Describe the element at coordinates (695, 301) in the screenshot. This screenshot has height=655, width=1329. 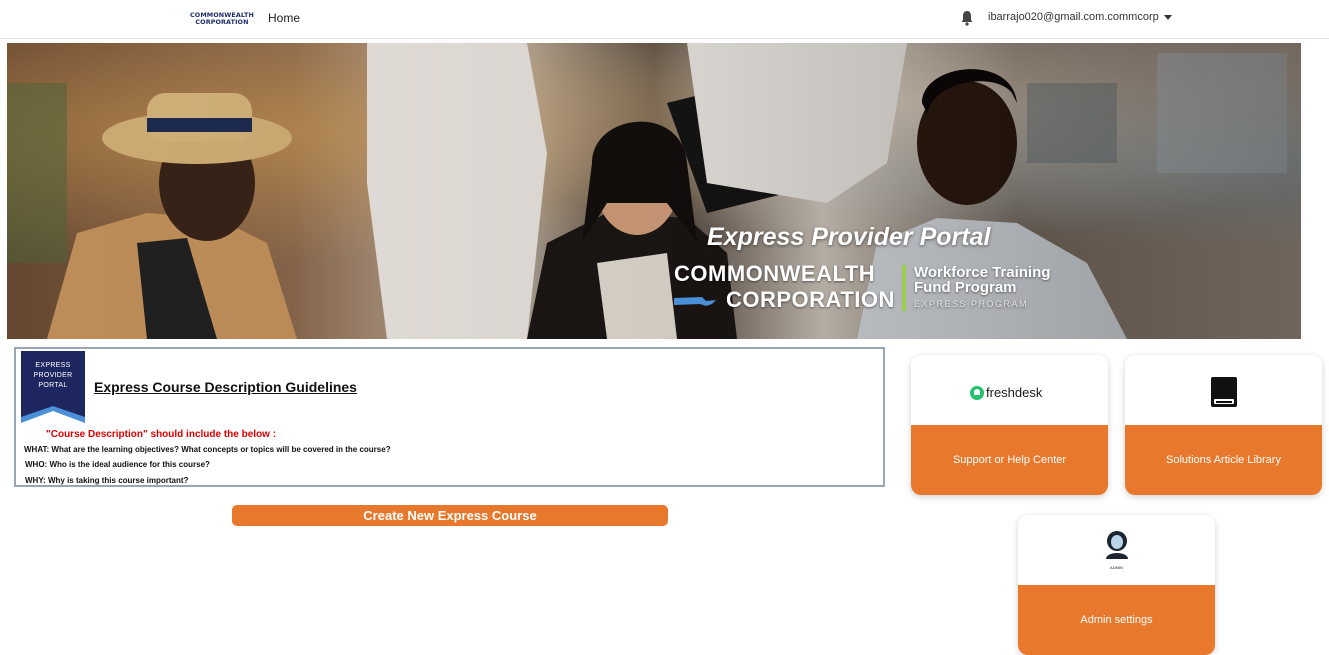
I see `massachusetts-icon` at that location.